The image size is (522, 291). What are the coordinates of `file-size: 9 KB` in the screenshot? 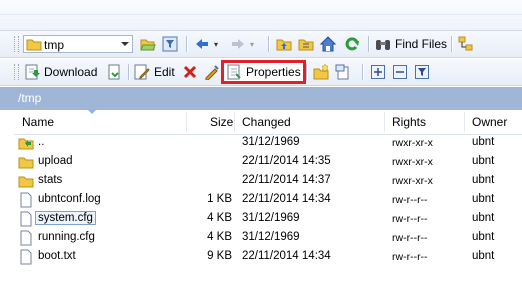 It's located at (219, 256).